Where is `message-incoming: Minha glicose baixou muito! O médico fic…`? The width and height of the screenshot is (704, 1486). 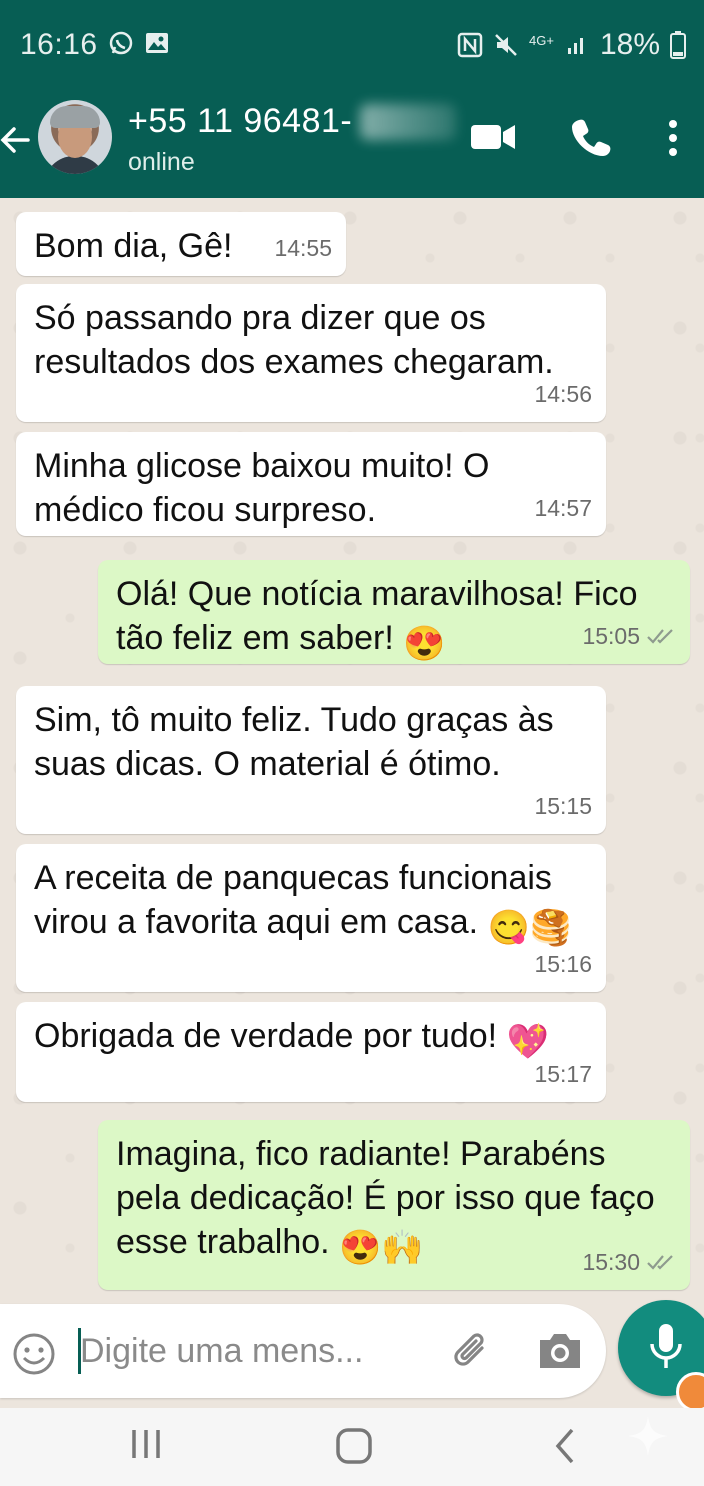
message-incoming: Minha glicose baixou muito! O médico fic… is located at coordinates (311, 484).